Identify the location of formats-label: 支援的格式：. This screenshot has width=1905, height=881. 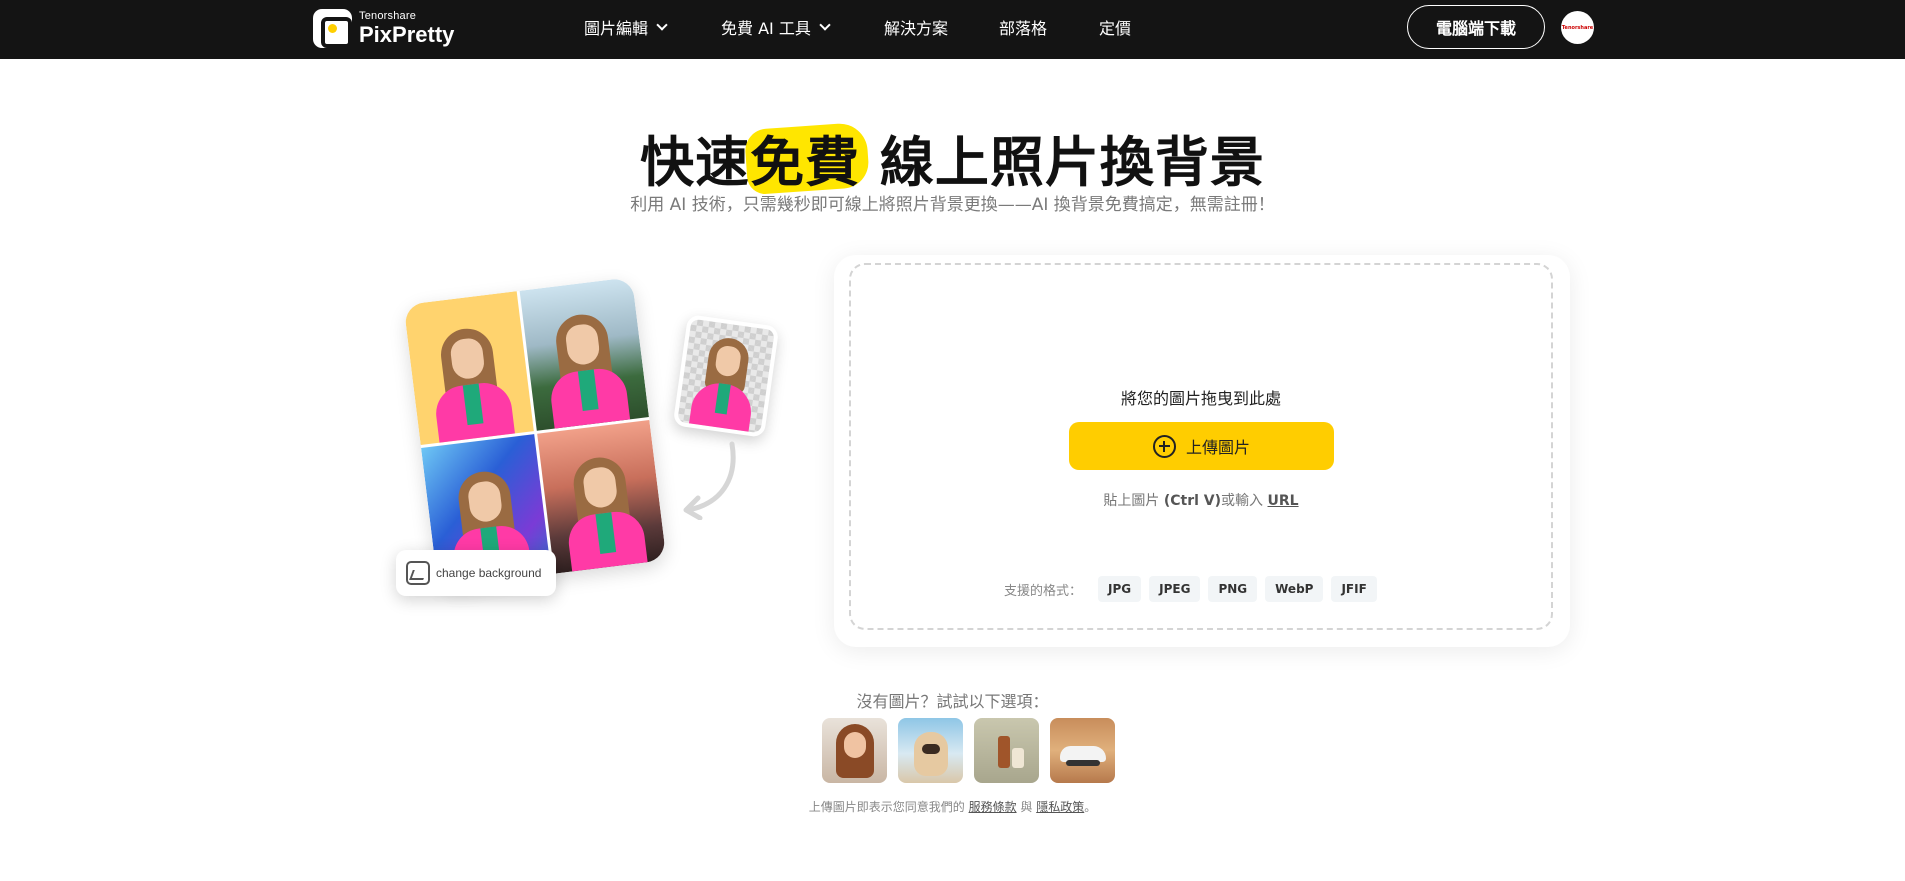
(1043, 591).